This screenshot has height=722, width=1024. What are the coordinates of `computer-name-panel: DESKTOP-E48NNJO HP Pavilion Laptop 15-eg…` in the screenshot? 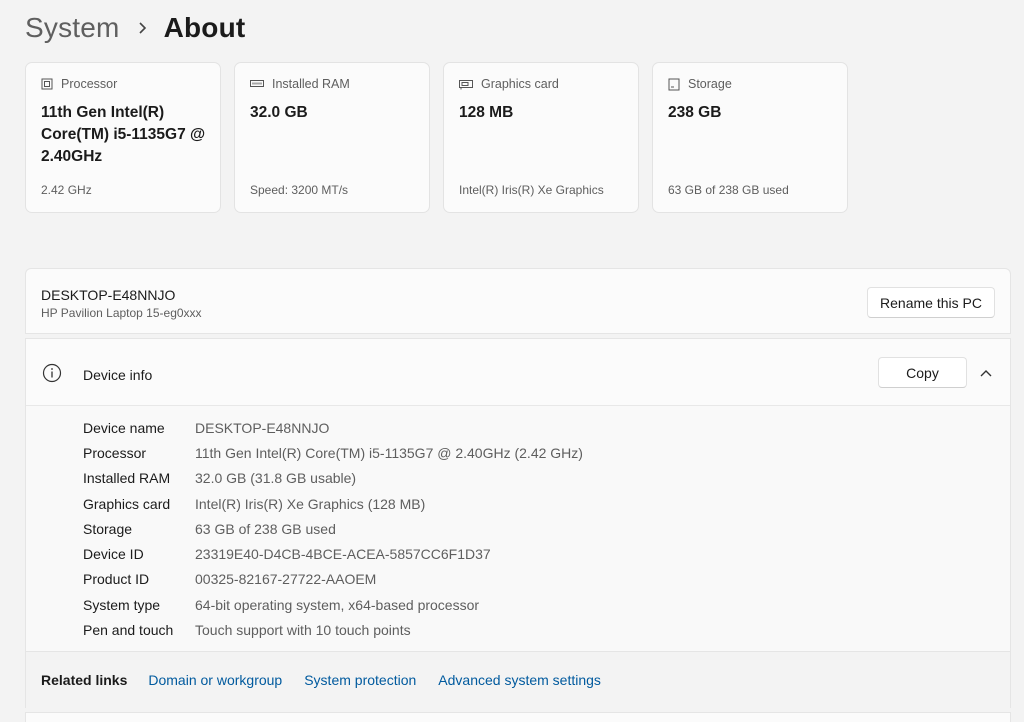 It's located at (518, 301).